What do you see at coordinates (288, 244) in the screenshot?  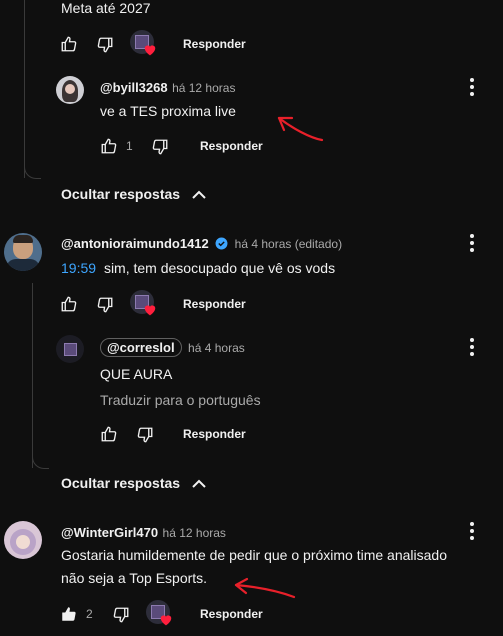 I see `comment-time: há 4 horas (editado)` at bounding box center [288, 244].